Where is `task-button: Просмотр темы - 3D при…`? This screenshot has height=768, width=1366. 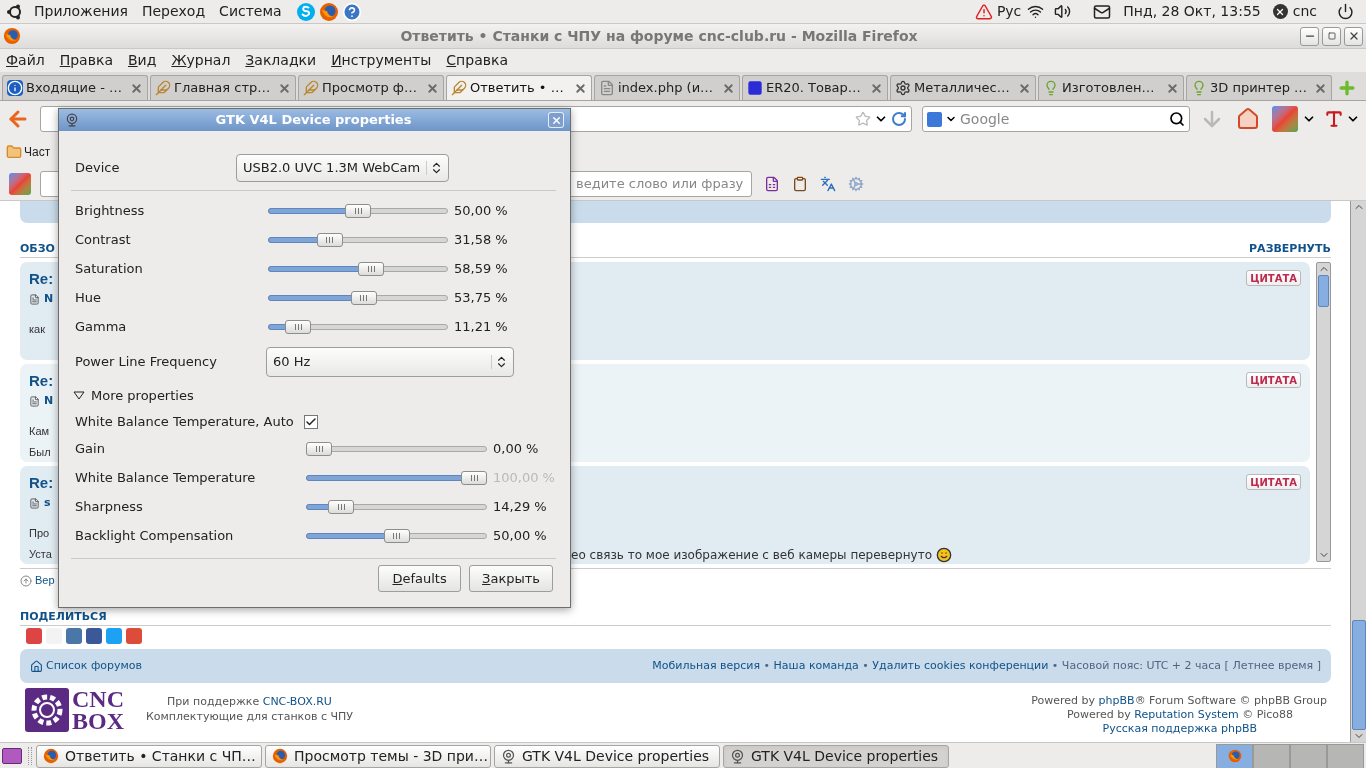 task-button: Просмотр темы - 3D при… is located at coordinates (378, 756).